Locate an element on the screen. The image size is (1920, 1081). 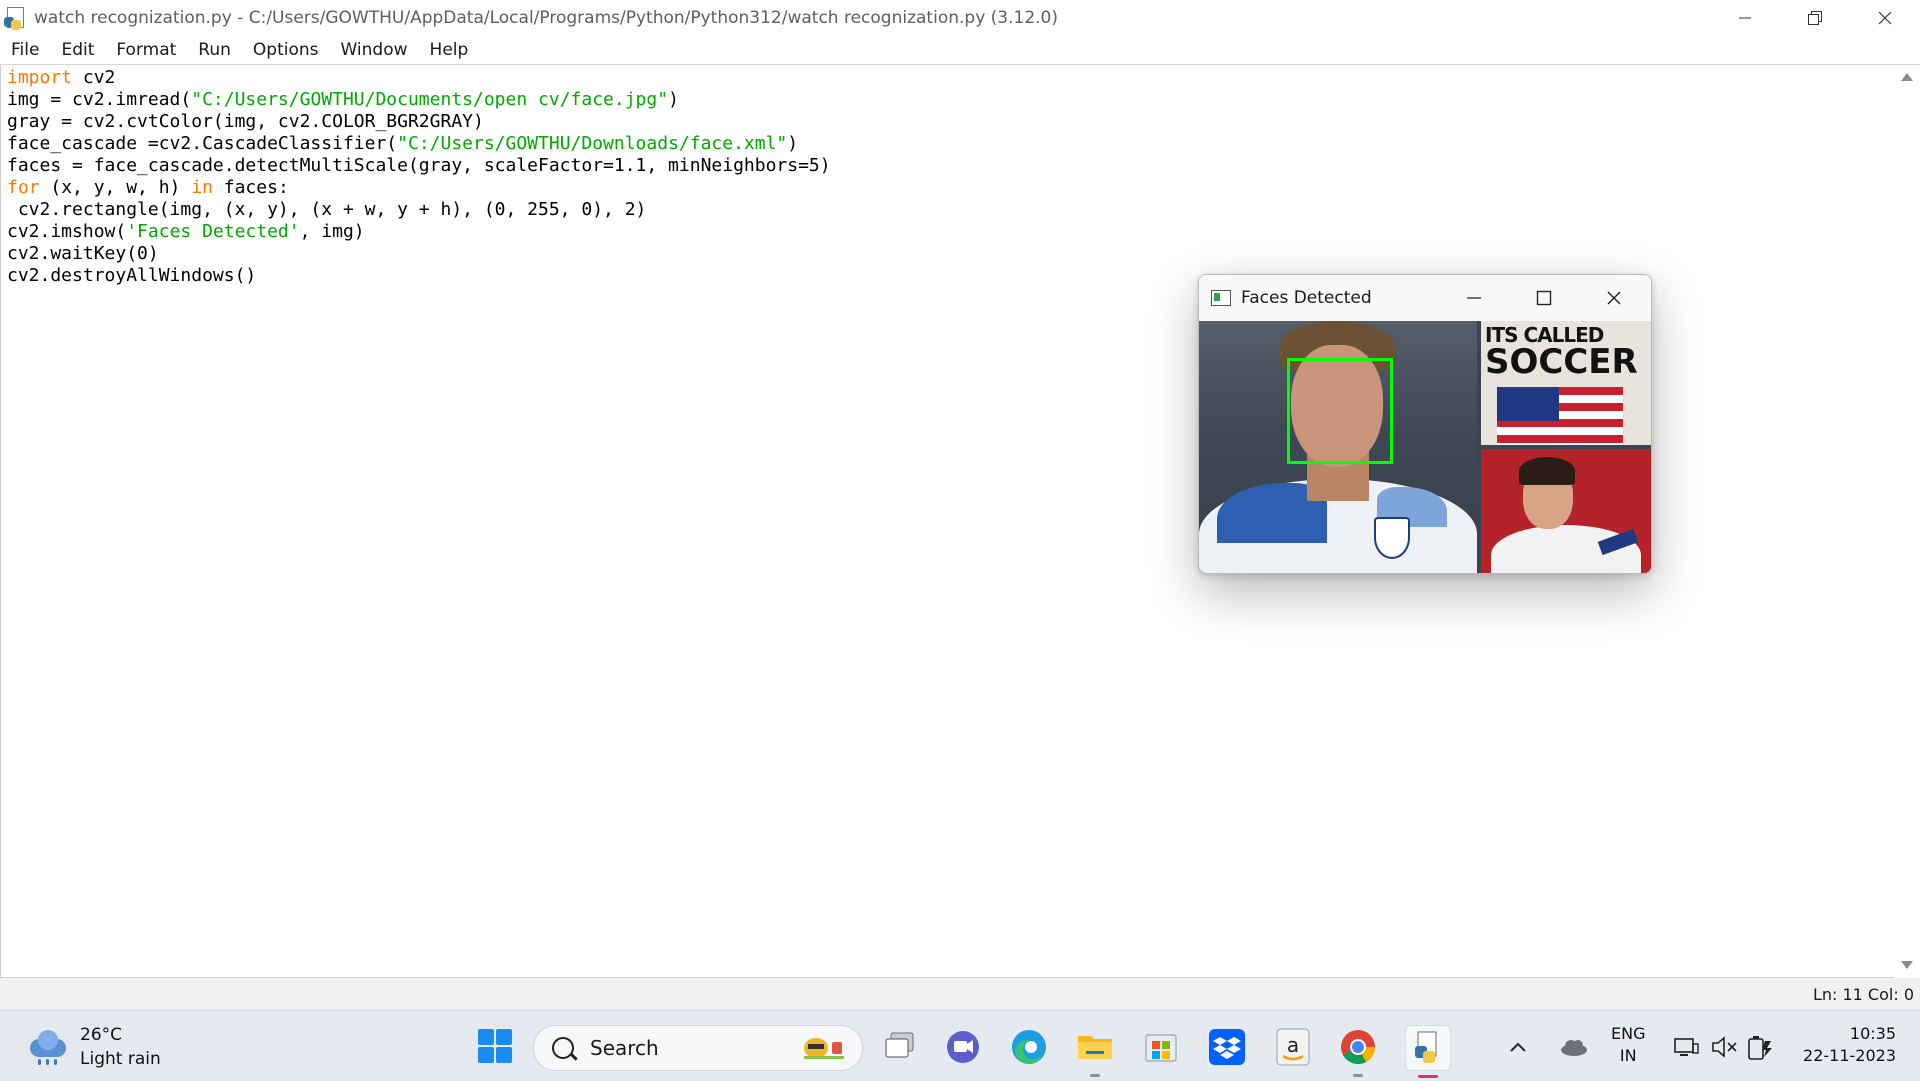
chat-icon is located at coordinates (963, 1047).